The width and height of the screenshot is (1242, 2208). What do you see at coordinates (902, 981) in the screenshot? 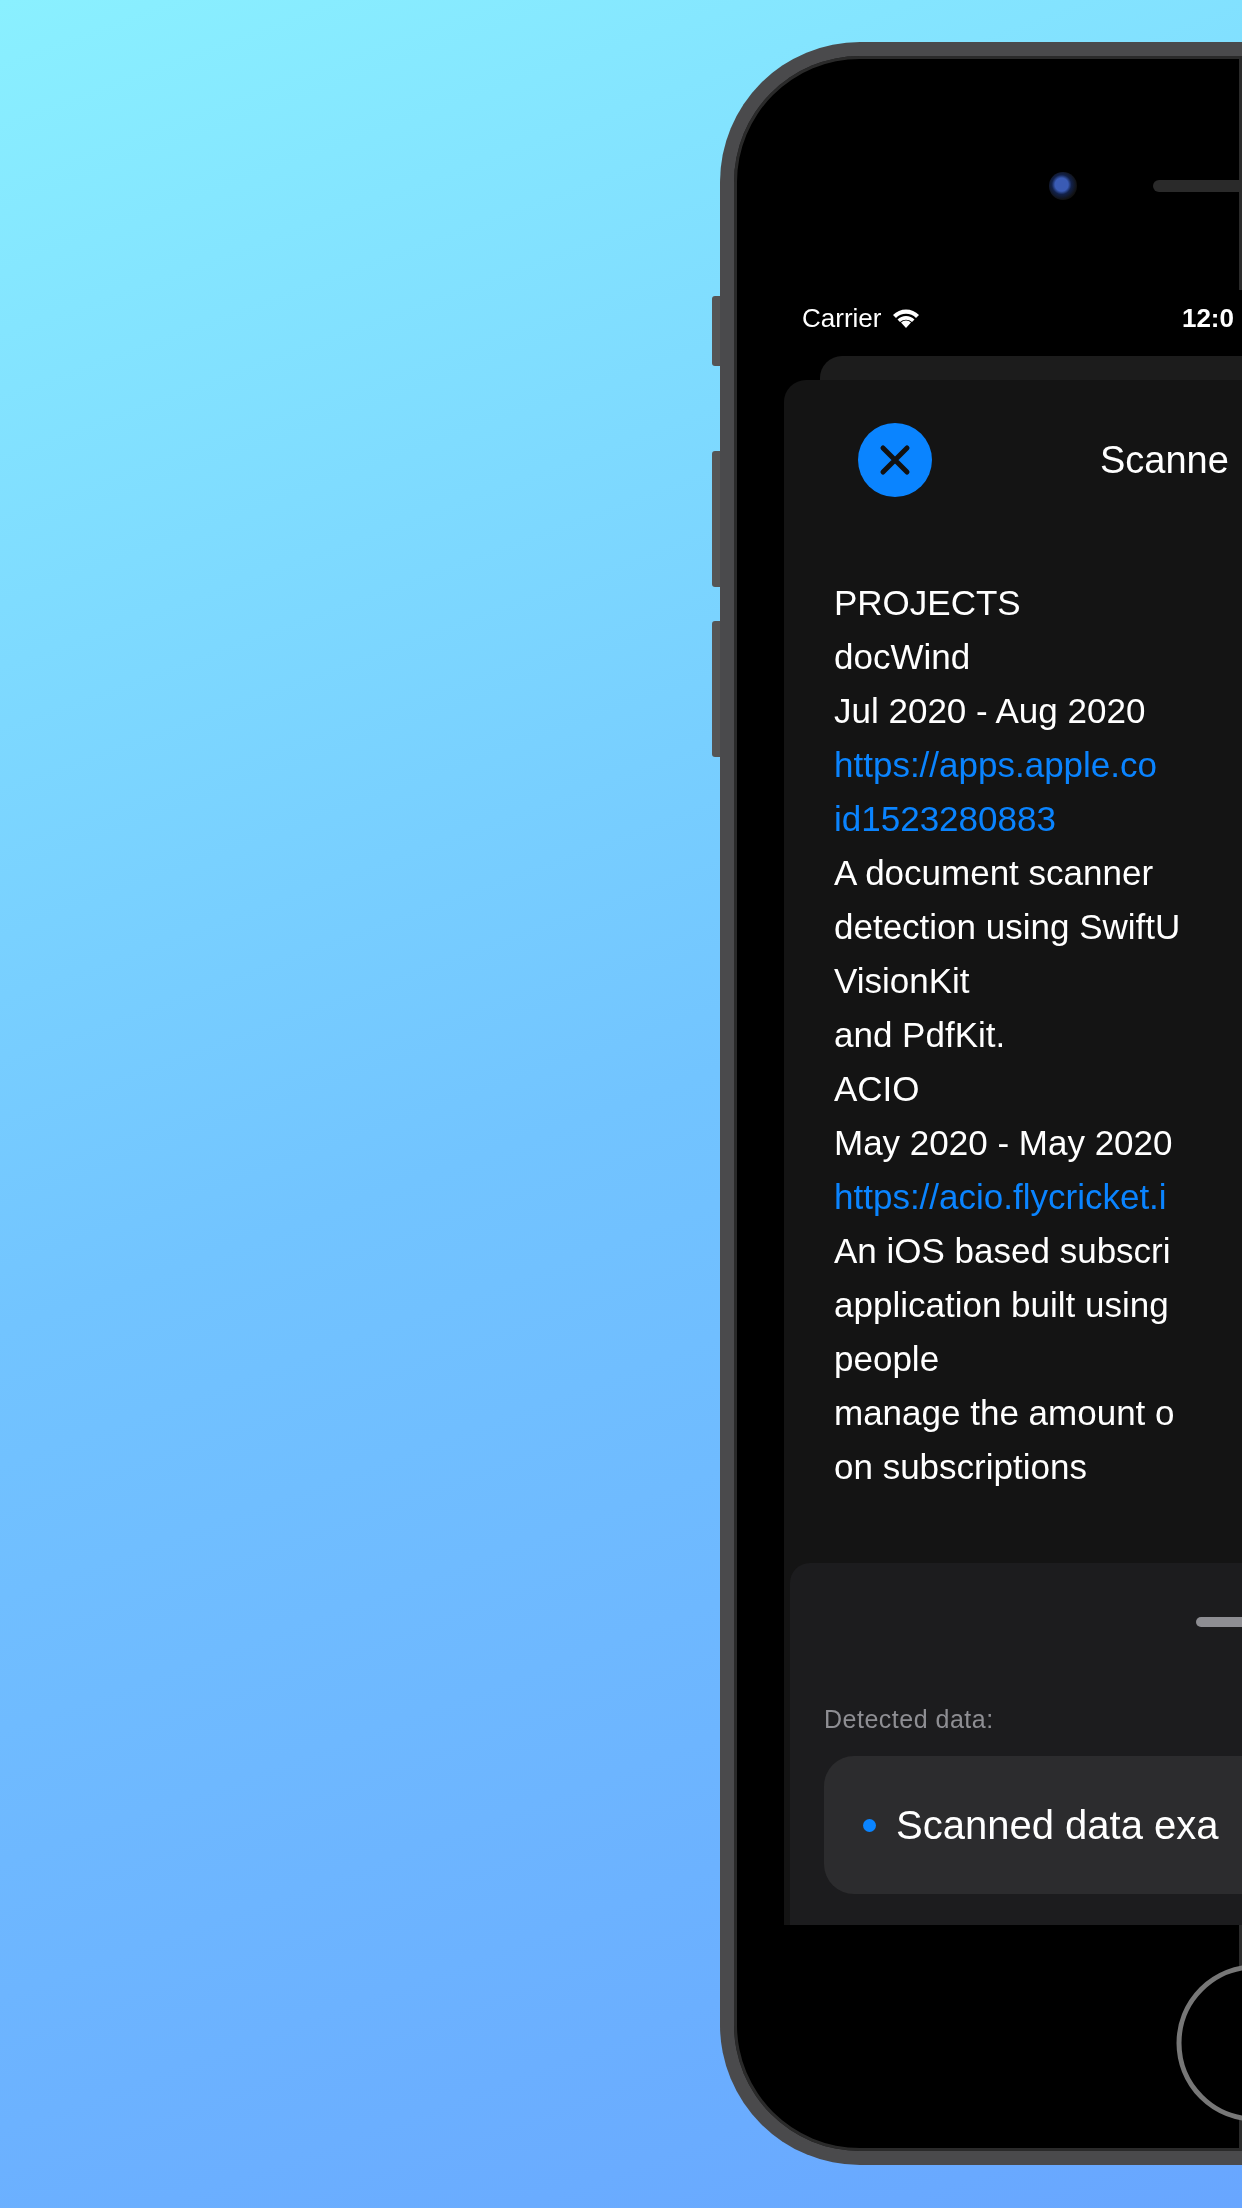
I see `text-line: VisionKit` at bounding box center [902, 981].